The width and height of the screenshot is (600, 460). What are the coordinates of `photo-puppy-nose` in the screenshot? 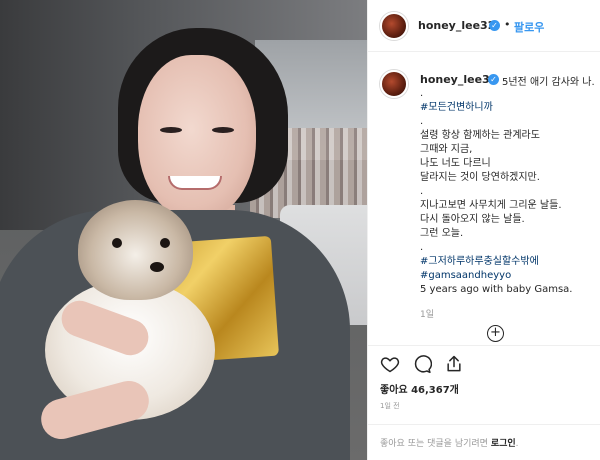 It's located at (157, 267).